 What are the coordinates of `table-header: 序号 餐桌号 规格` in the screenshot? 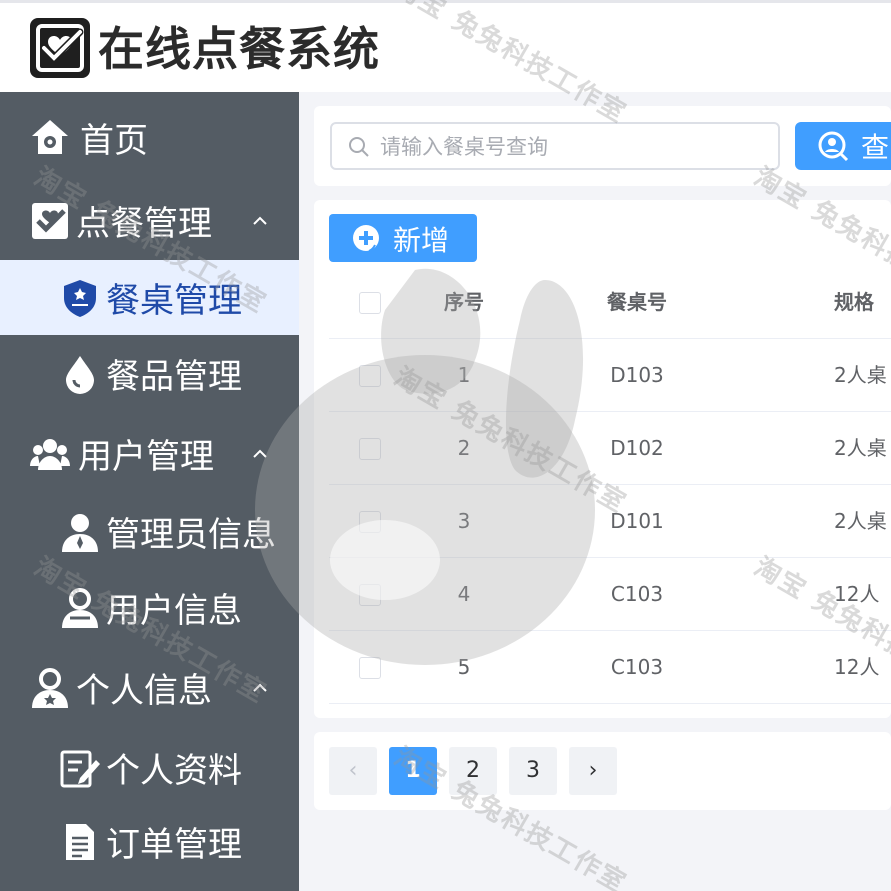 It's located at (610, 302).